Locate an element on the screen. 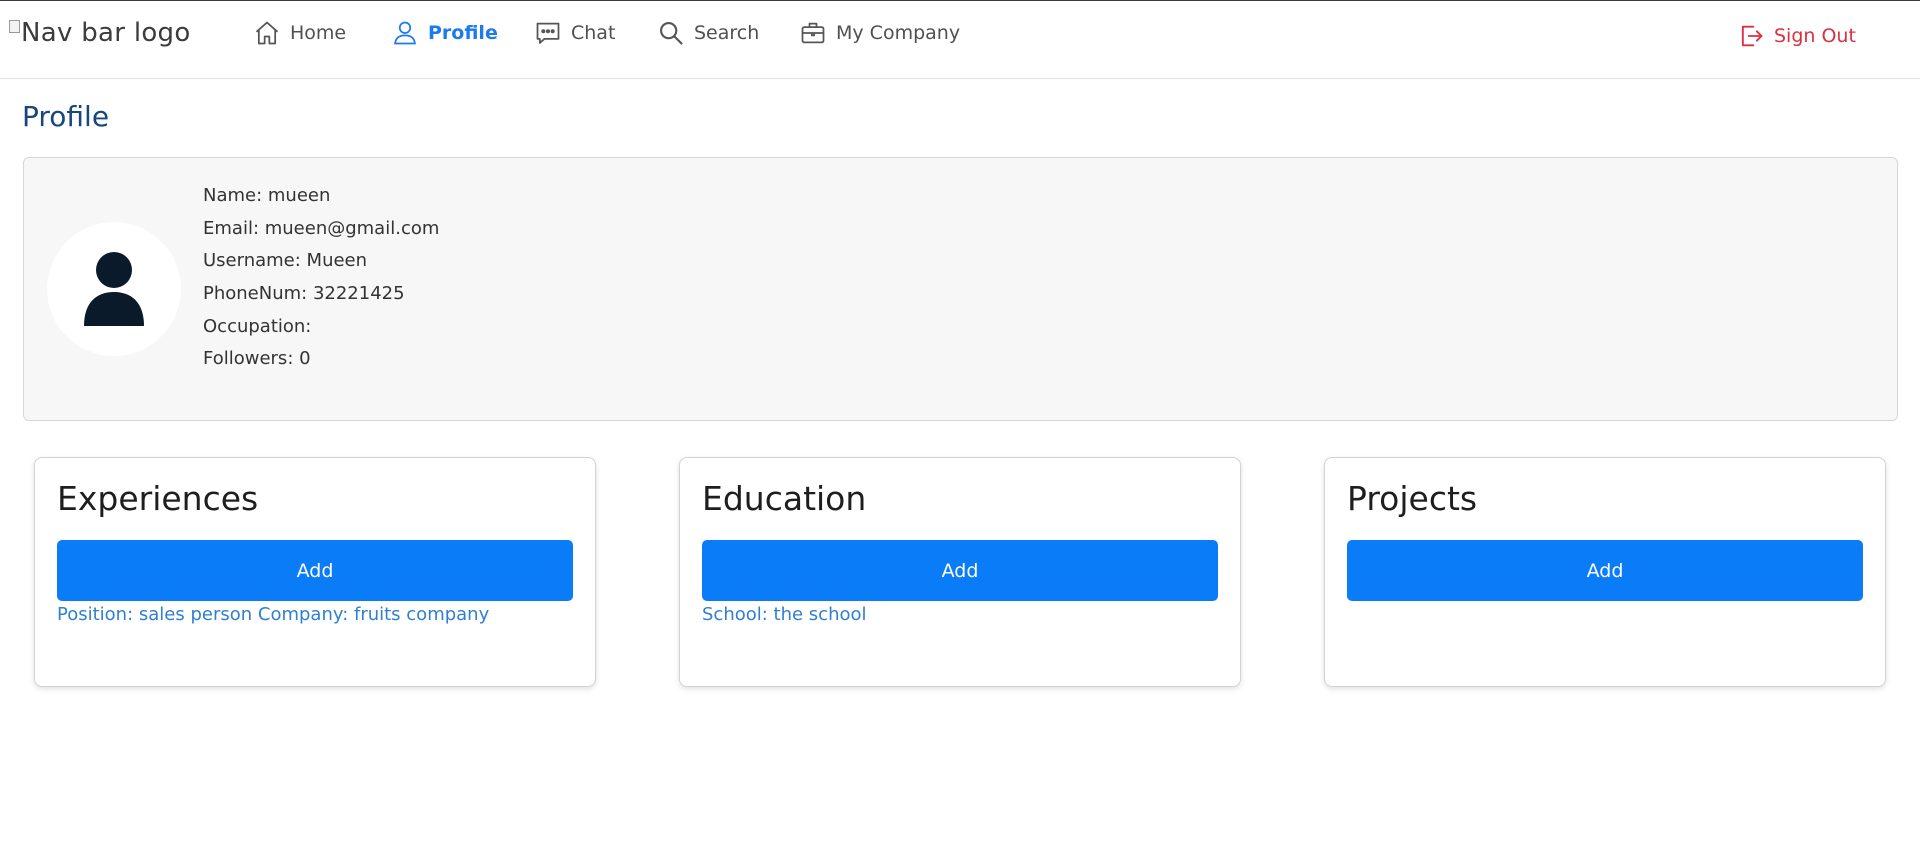 Image resolution: width=1920 pixels, height=853 pixels. education-card: Education Add School: the school is located at coordinates (960, 572).